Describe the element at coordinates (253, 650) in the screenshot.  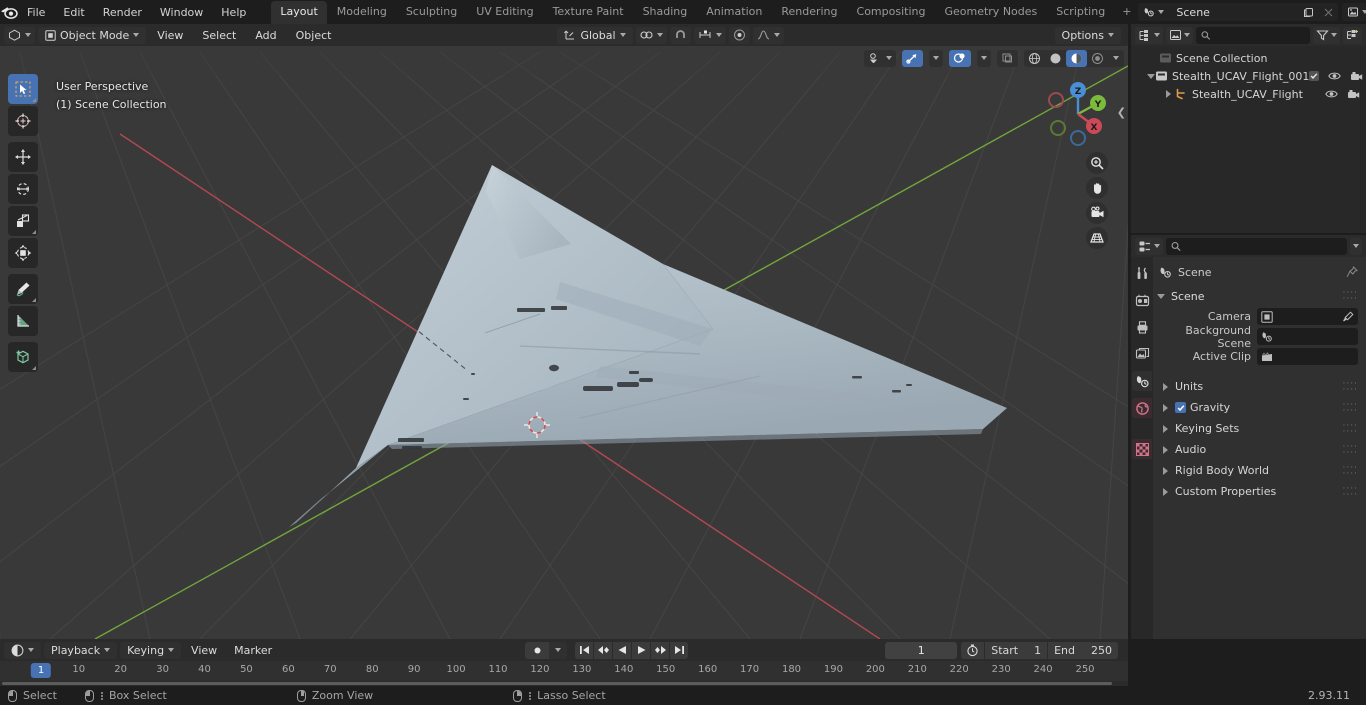
I see `timeline-menu-marker: Marker` at that location.